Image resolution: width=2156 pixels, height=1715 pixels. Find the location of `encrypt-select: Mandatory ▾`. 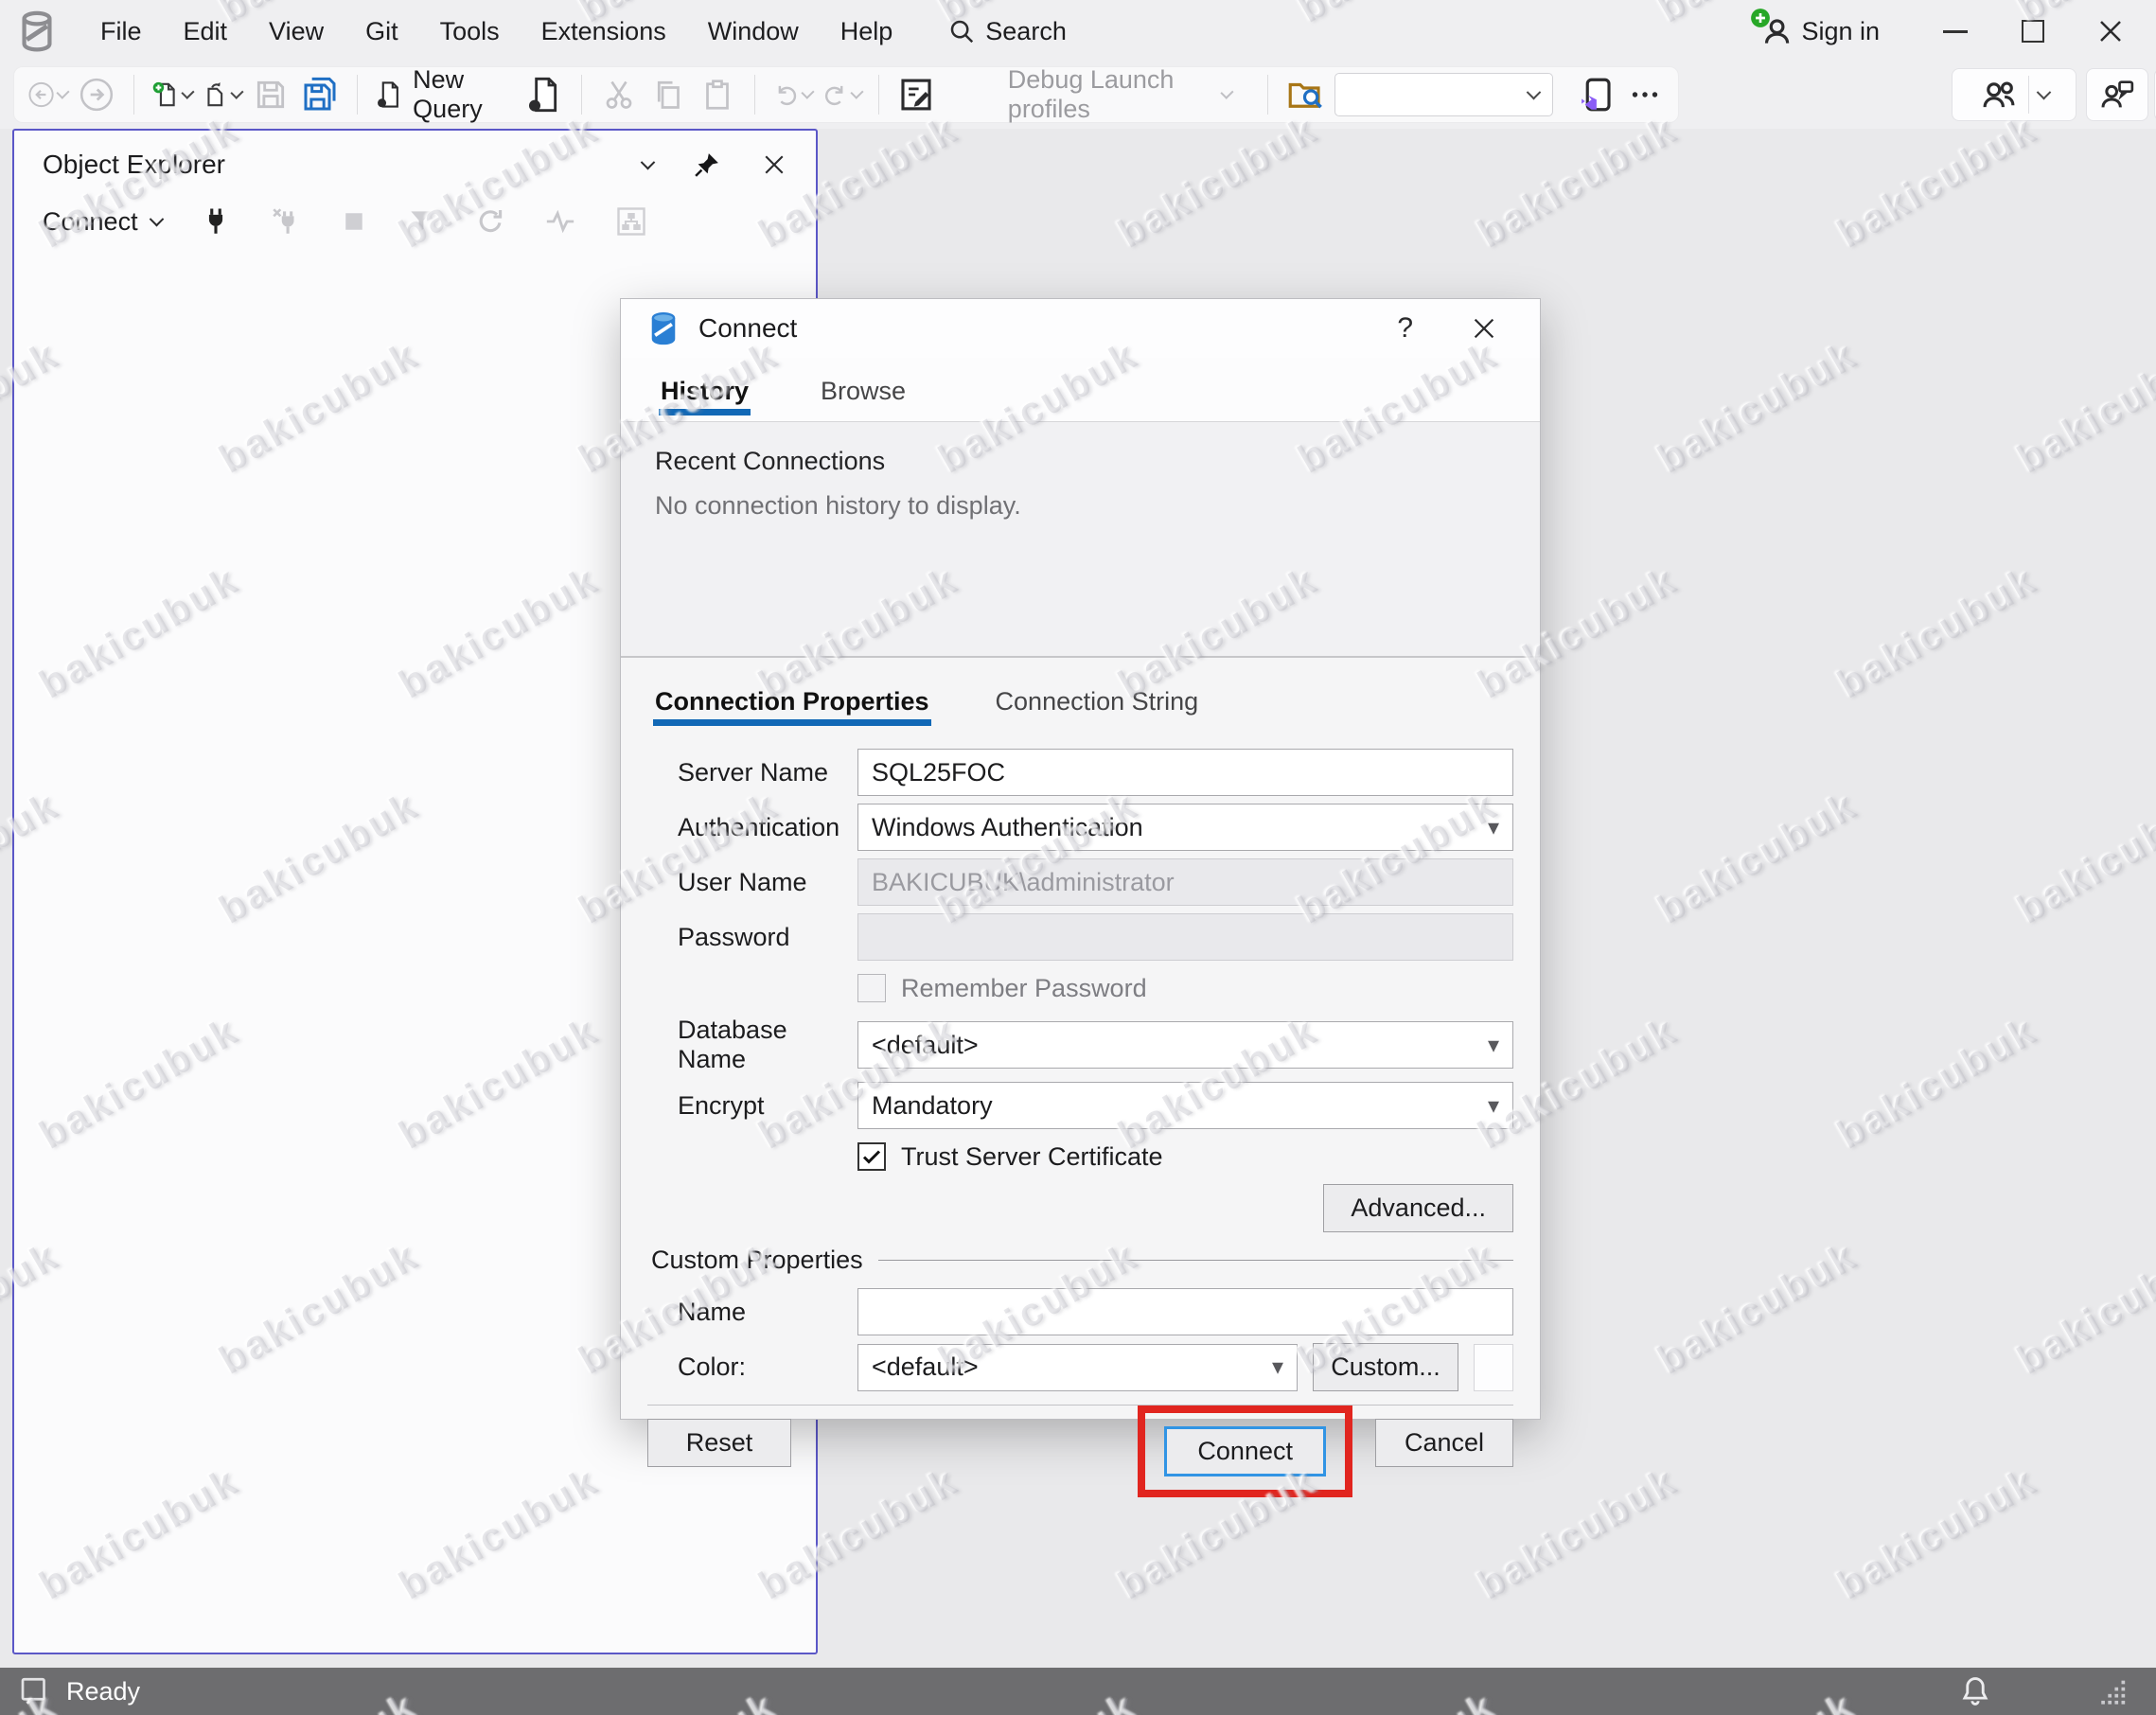

encrypt-select: Mandatory ▾ is located at coordinates (1185, 1105).